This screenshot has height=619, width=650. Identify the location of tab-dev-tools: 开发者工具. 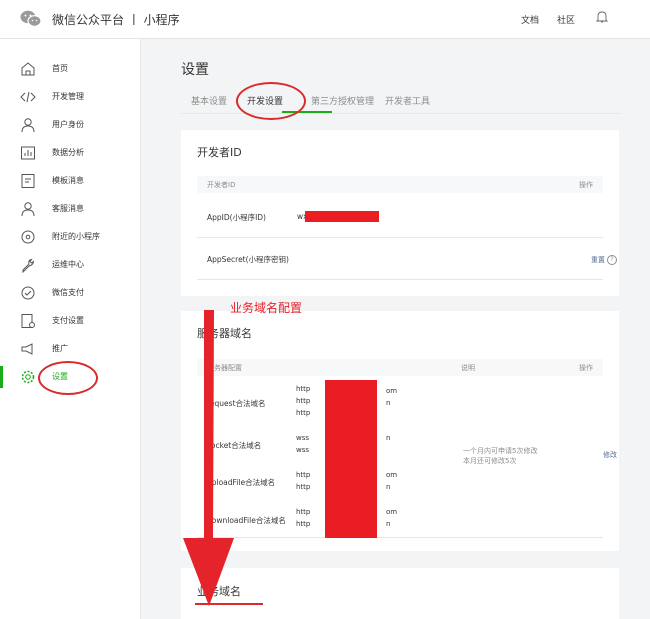
(407, 100).